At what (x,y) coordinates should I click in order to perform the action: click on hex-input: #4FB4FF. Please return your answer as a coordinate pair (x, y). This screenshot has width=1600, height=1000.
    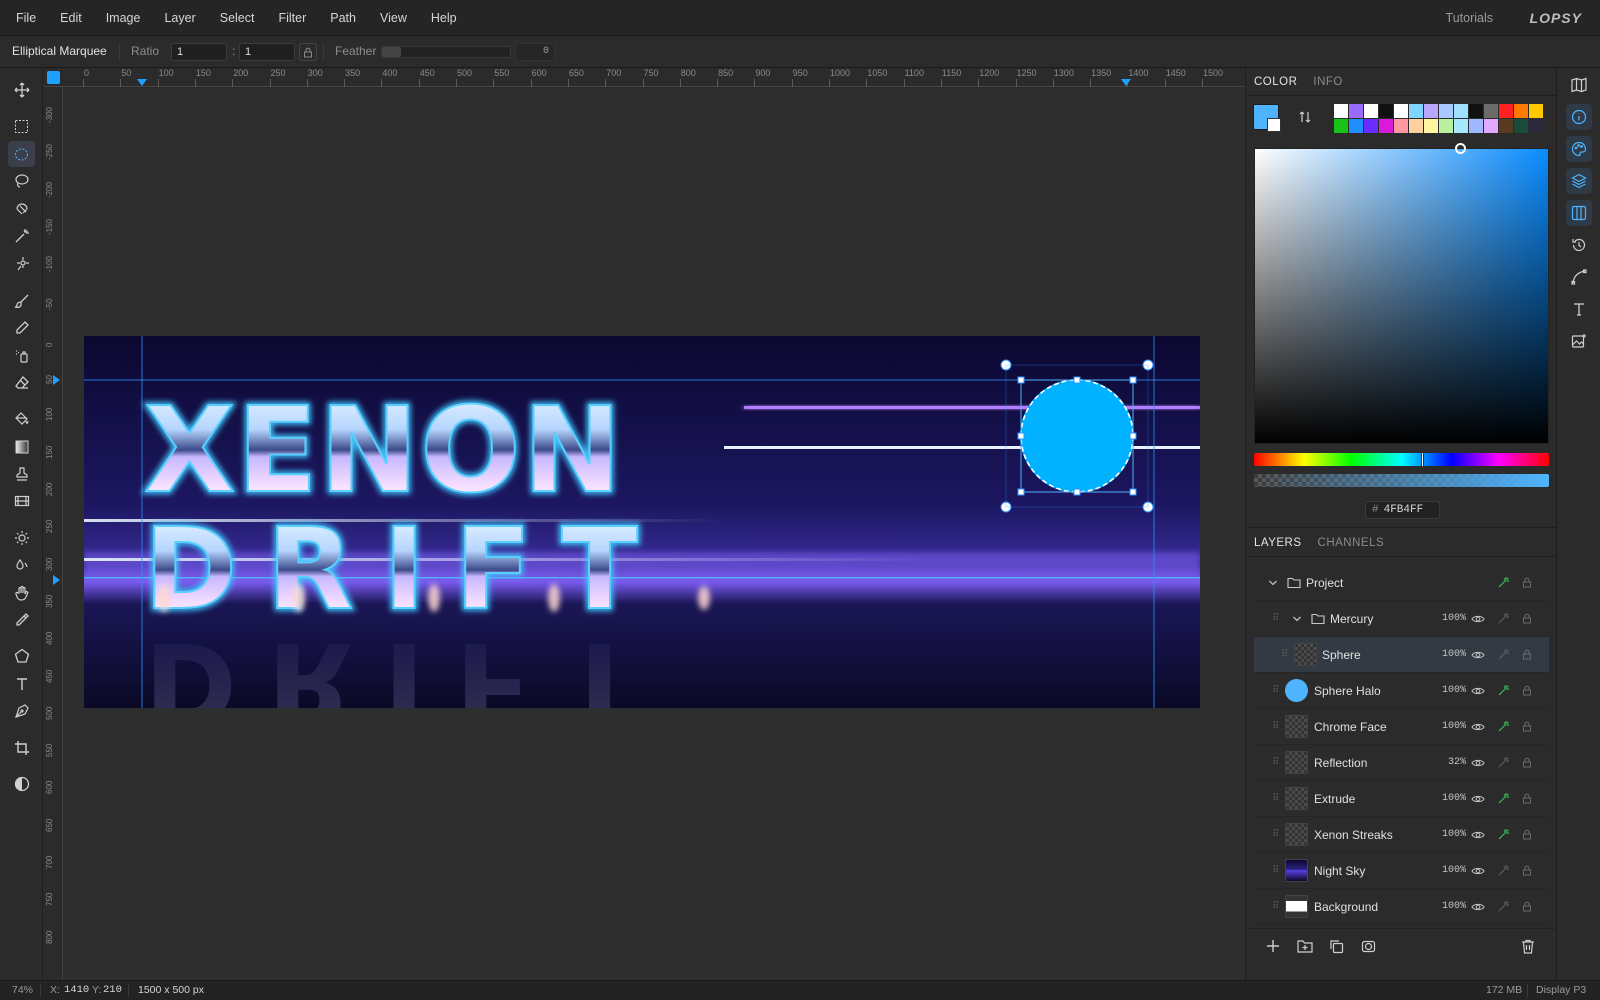
    Looking at the image, I should click on (1402, 510).